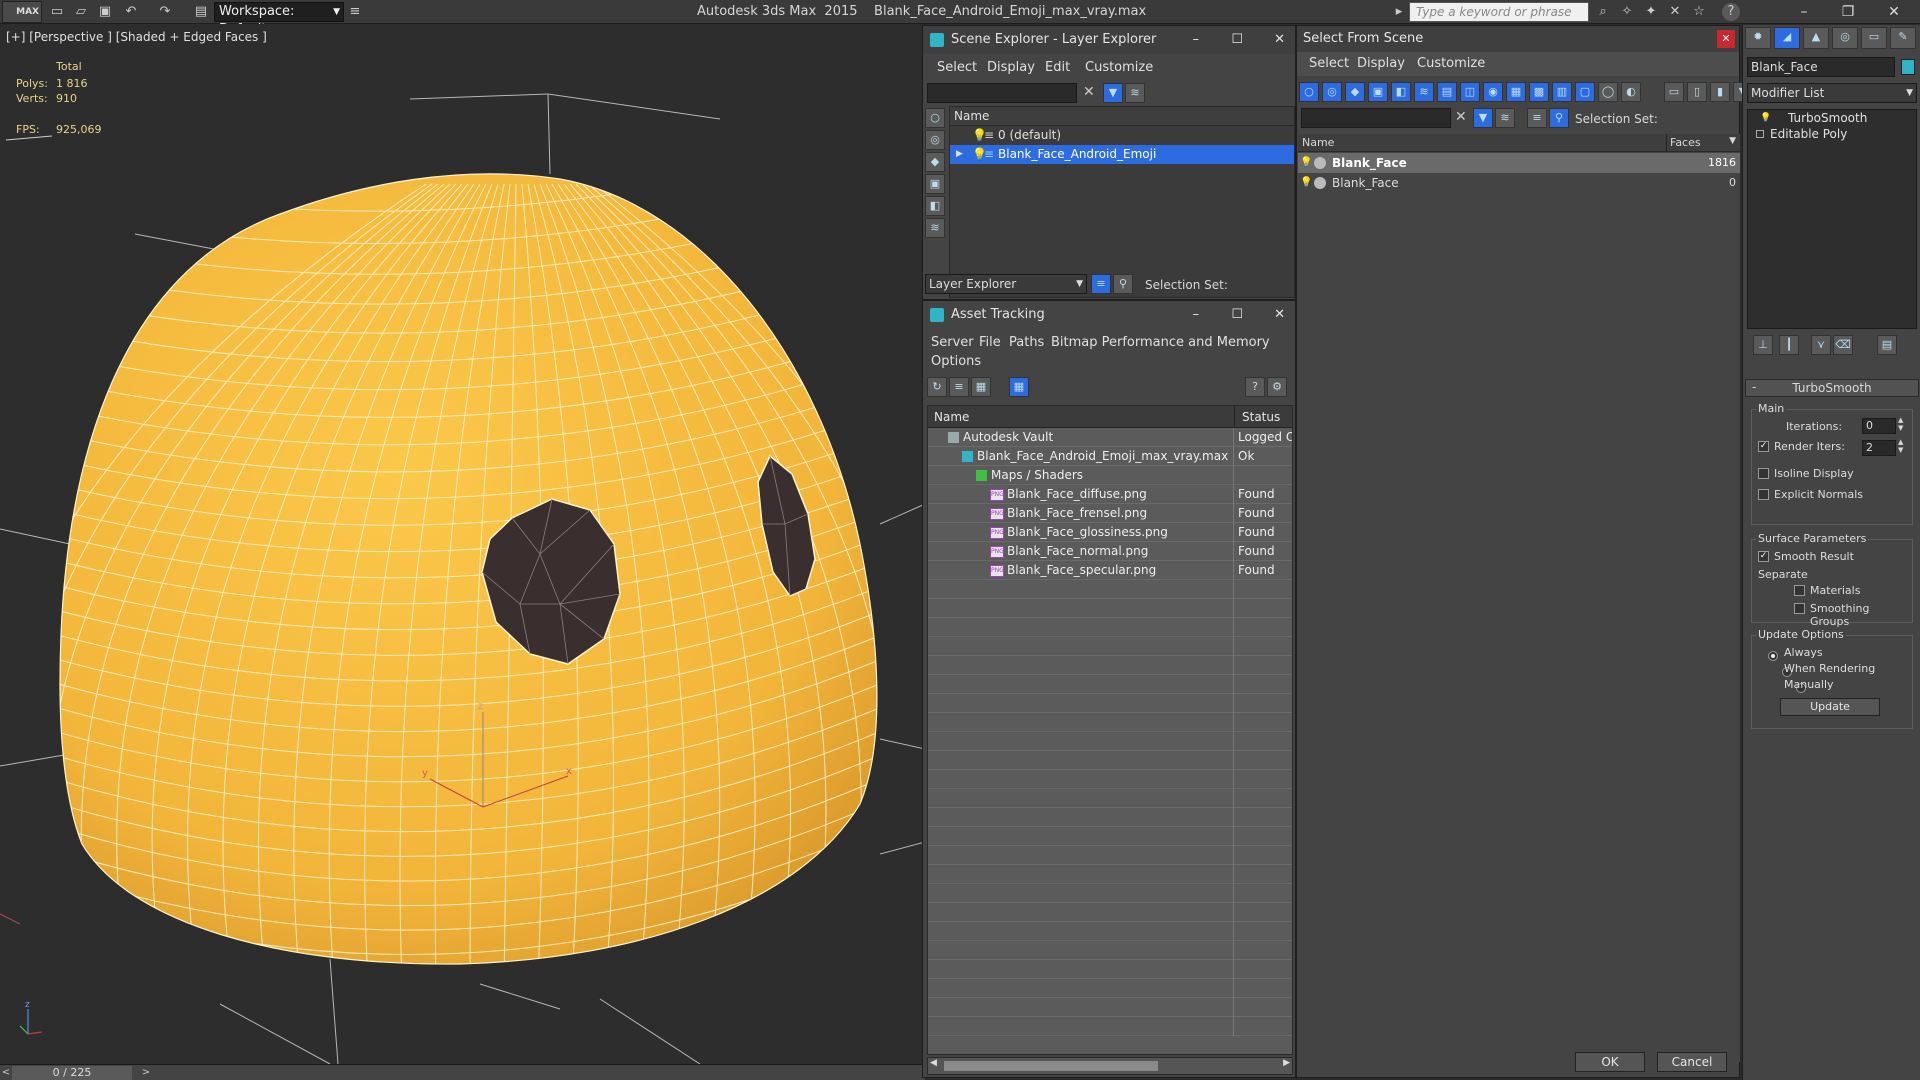  Describe the element at coordinates (1518, 39) in the screenshot. I see `select-from-scene-titlebar: Select From Scene ✕` at that location.